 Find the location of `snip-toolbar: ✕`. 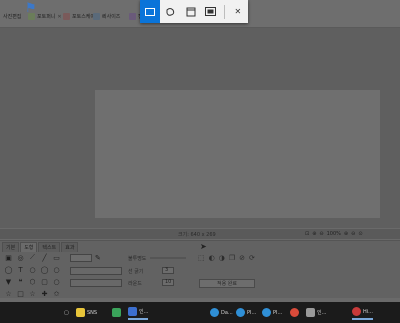

snip-toolbar: ✕ is located at coordinates (194, 11).